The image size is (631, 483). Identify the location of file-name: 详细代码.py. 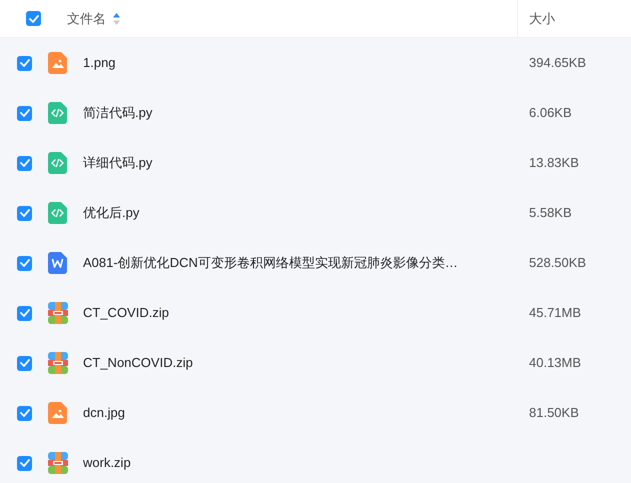
(306, 163).